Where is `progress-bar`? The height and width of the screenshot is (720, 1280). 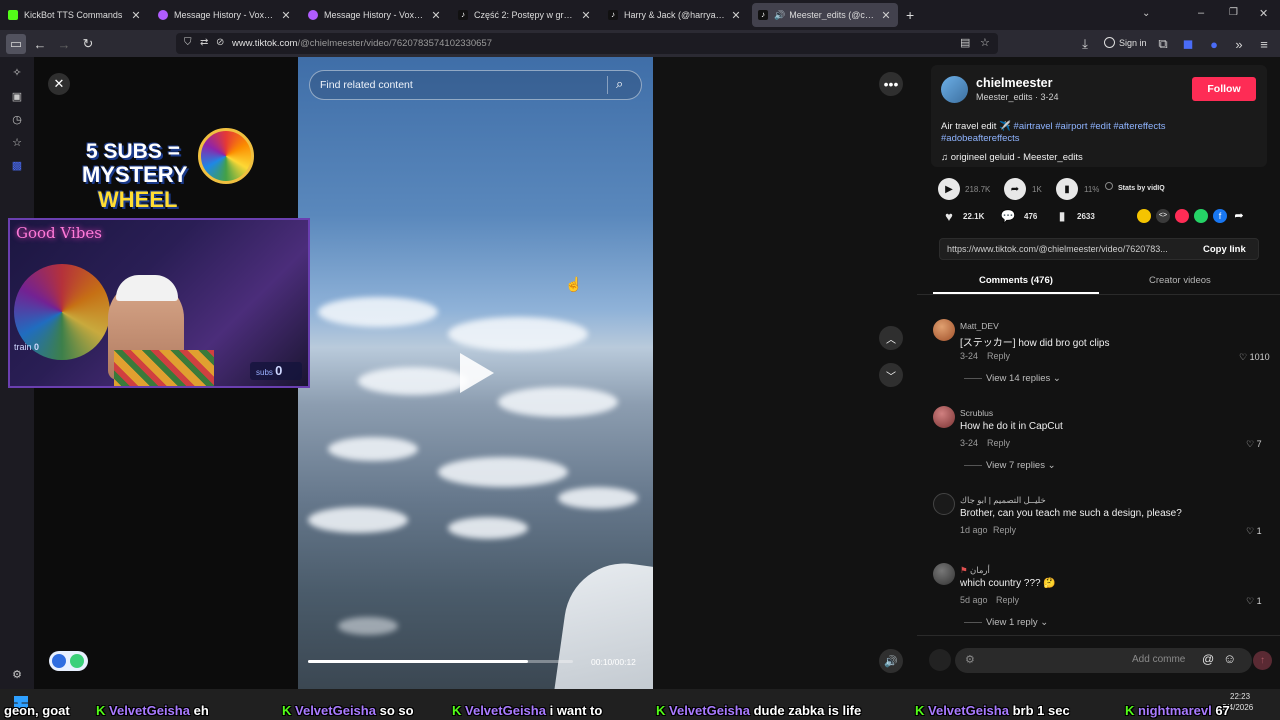
progress-bar is located at coordinates (440, 661).